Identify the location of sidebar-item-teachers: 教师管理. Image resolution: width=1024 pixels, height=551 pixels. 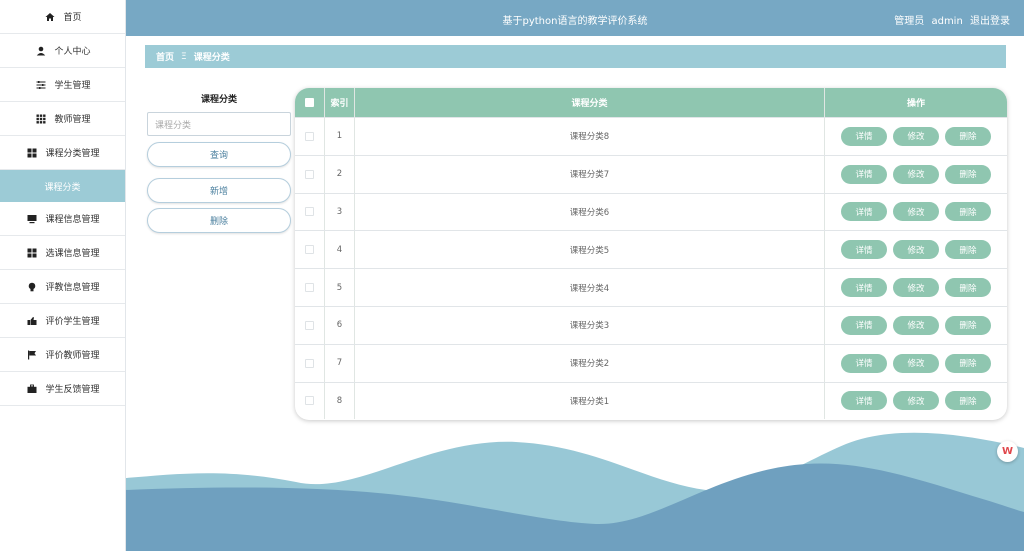
(62, 119).